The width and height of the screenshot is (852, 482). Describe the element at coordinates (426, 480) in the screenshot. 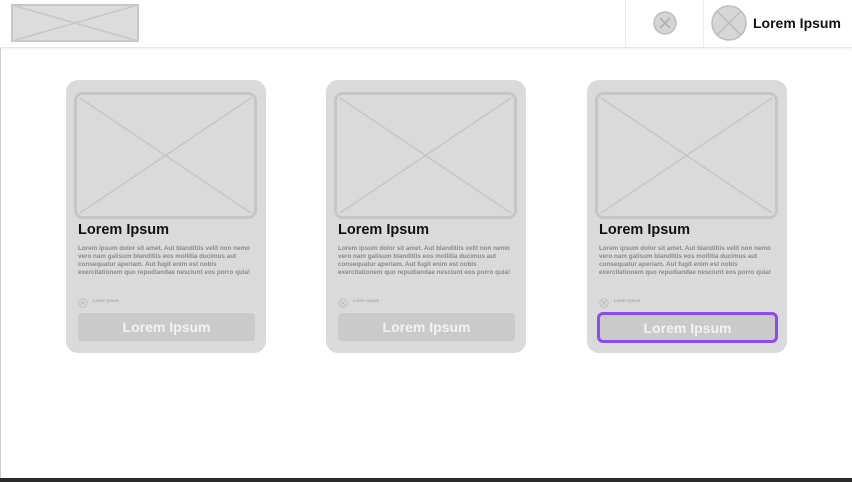

I see `bottom-edge` at that location.